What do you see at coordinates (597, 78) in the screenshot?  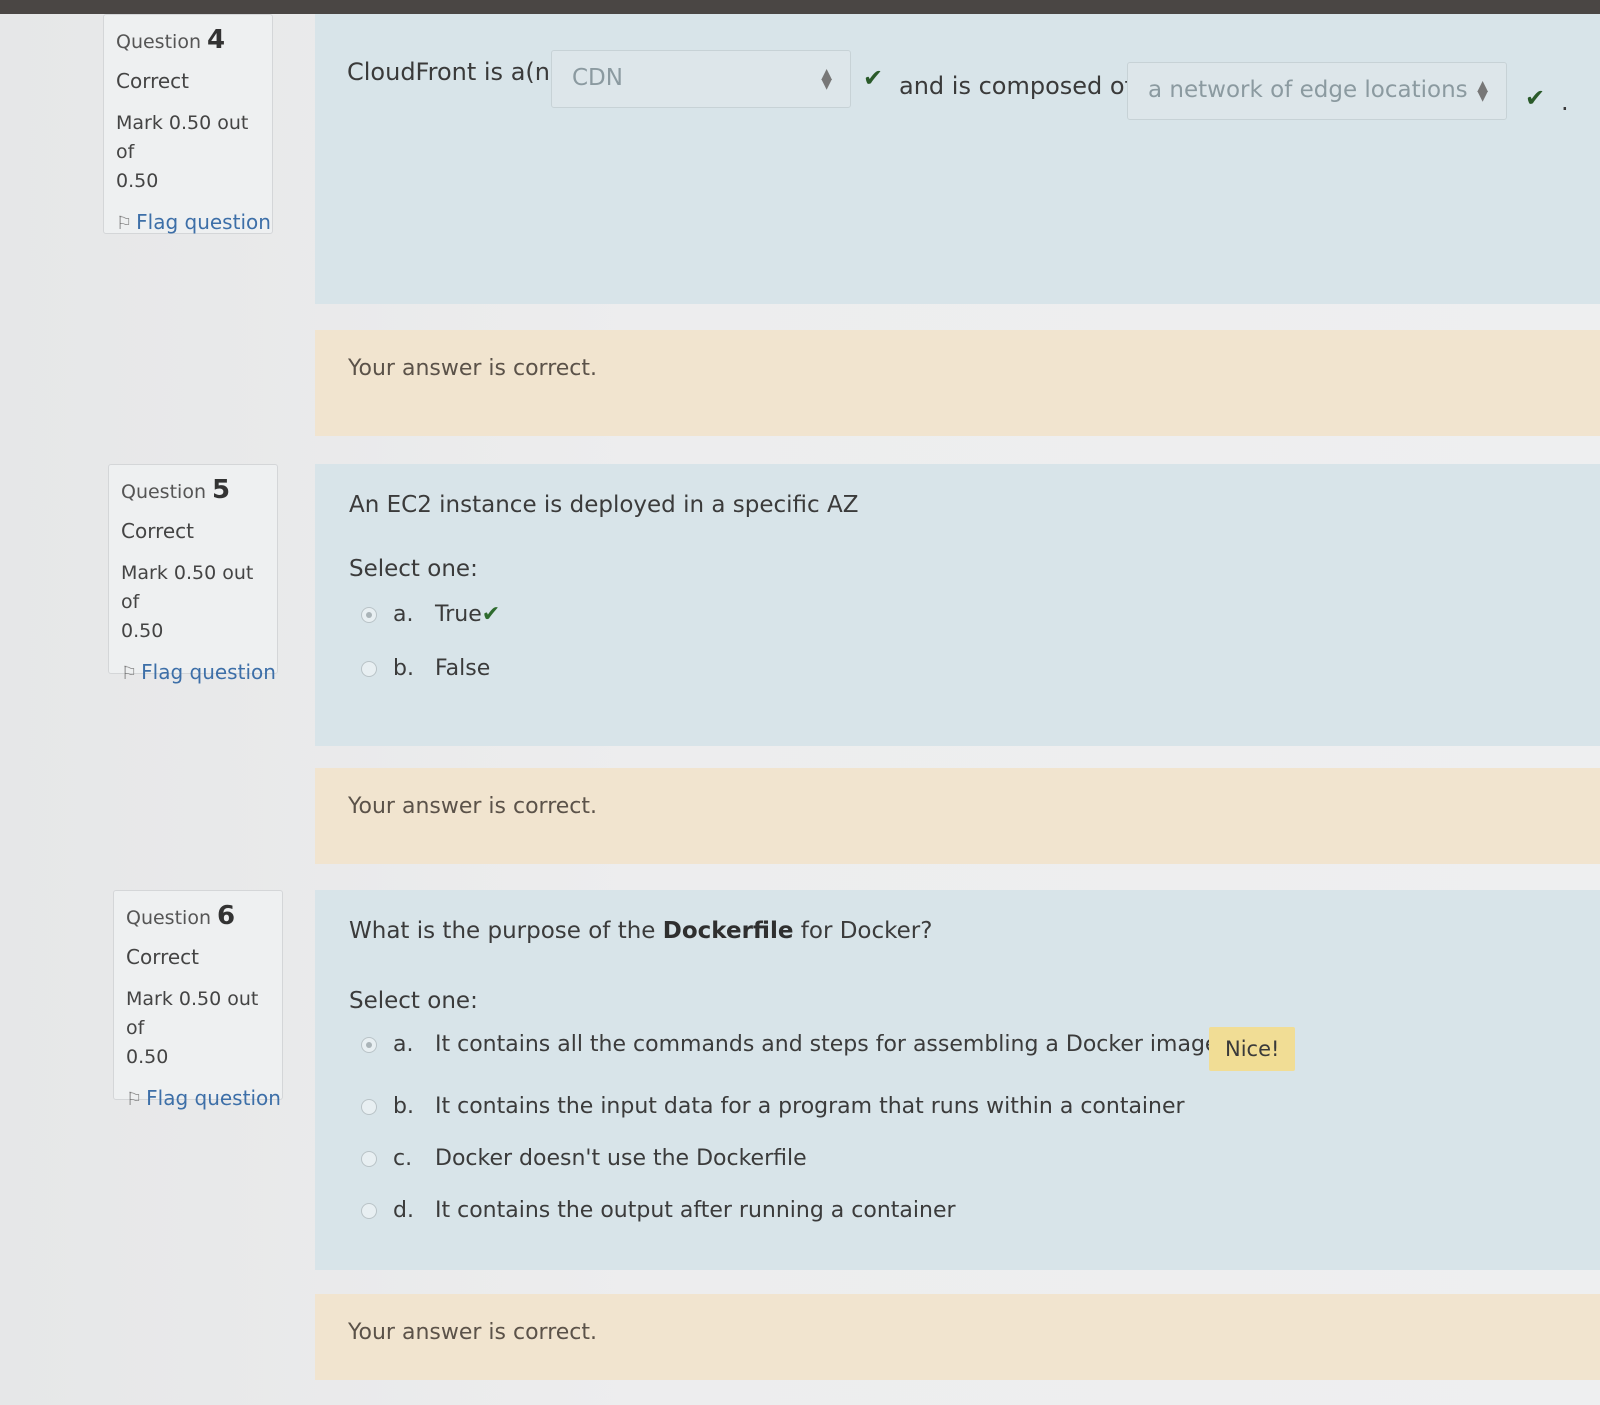 I see `select-value: CDN` at bounding box center [597, 78].